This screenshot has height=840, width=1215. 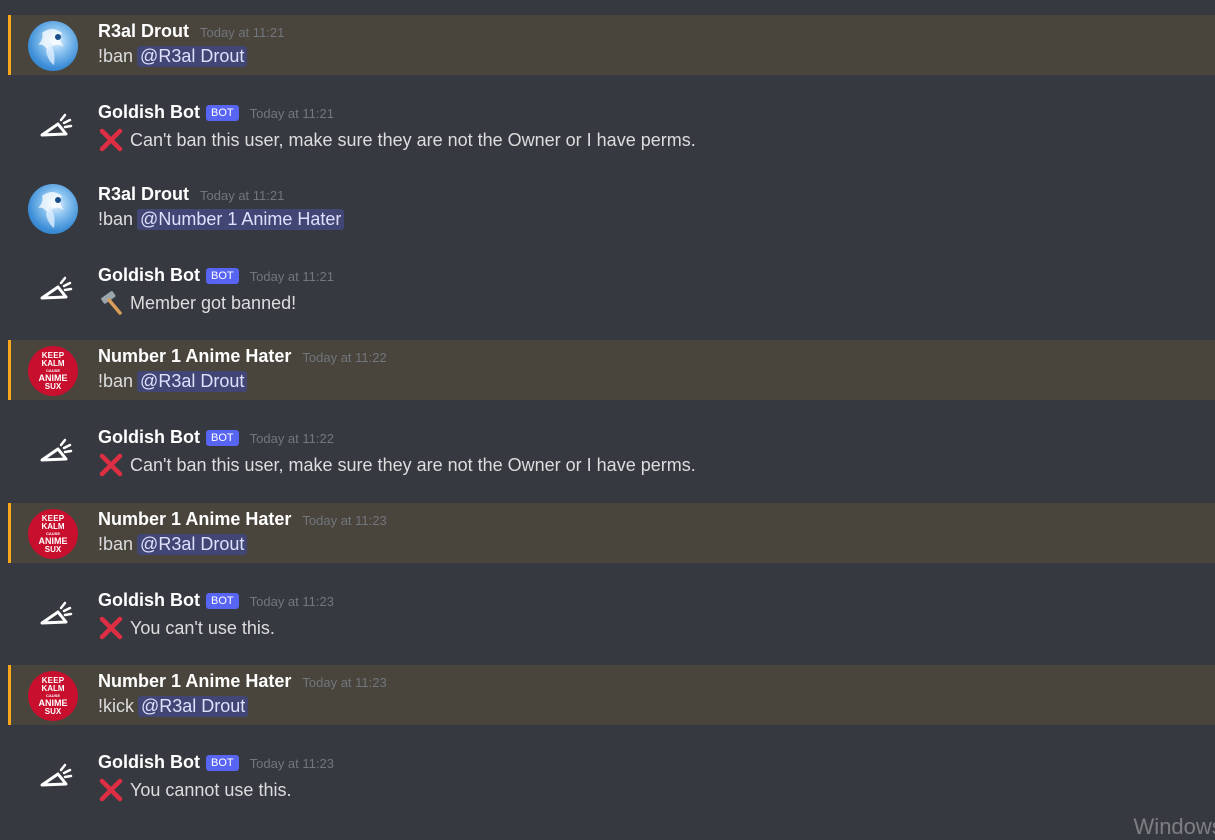 I want to click on top-divider, so click(x=607, y=7).